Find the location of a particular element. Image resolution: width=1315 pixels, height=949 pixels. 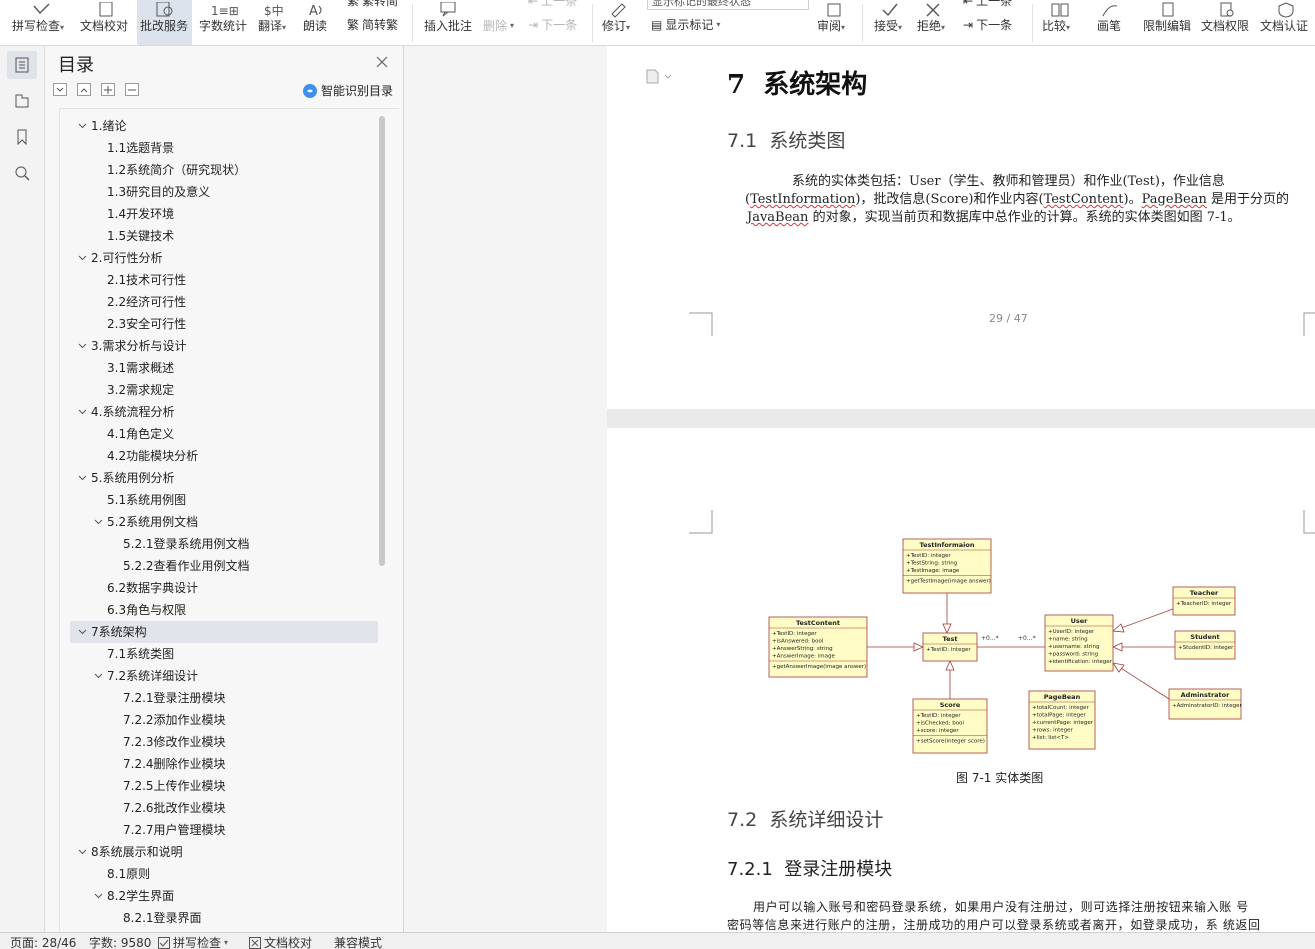

ribbon-divider is located at coordinates (1032, 23).